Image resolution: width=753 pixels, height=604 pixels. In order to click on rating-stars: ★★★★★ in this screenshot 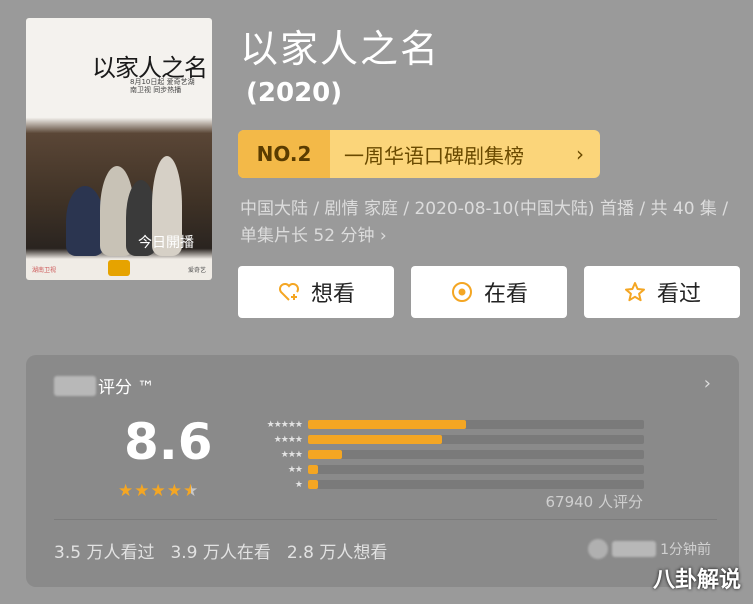, I will do `click(158, 491)`.